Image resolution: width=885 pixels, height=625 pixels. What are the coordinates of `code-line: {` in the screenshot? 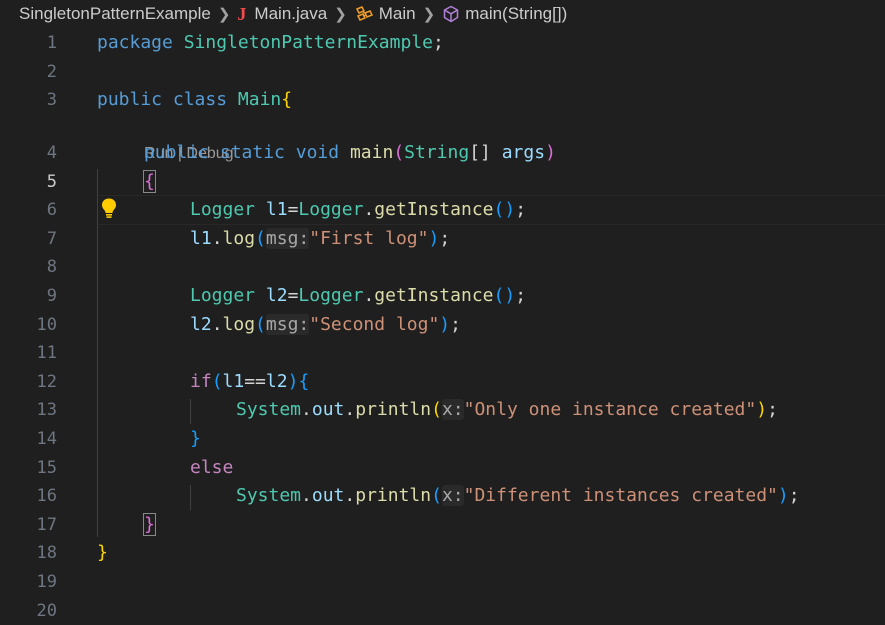 It's located at (149, 182).